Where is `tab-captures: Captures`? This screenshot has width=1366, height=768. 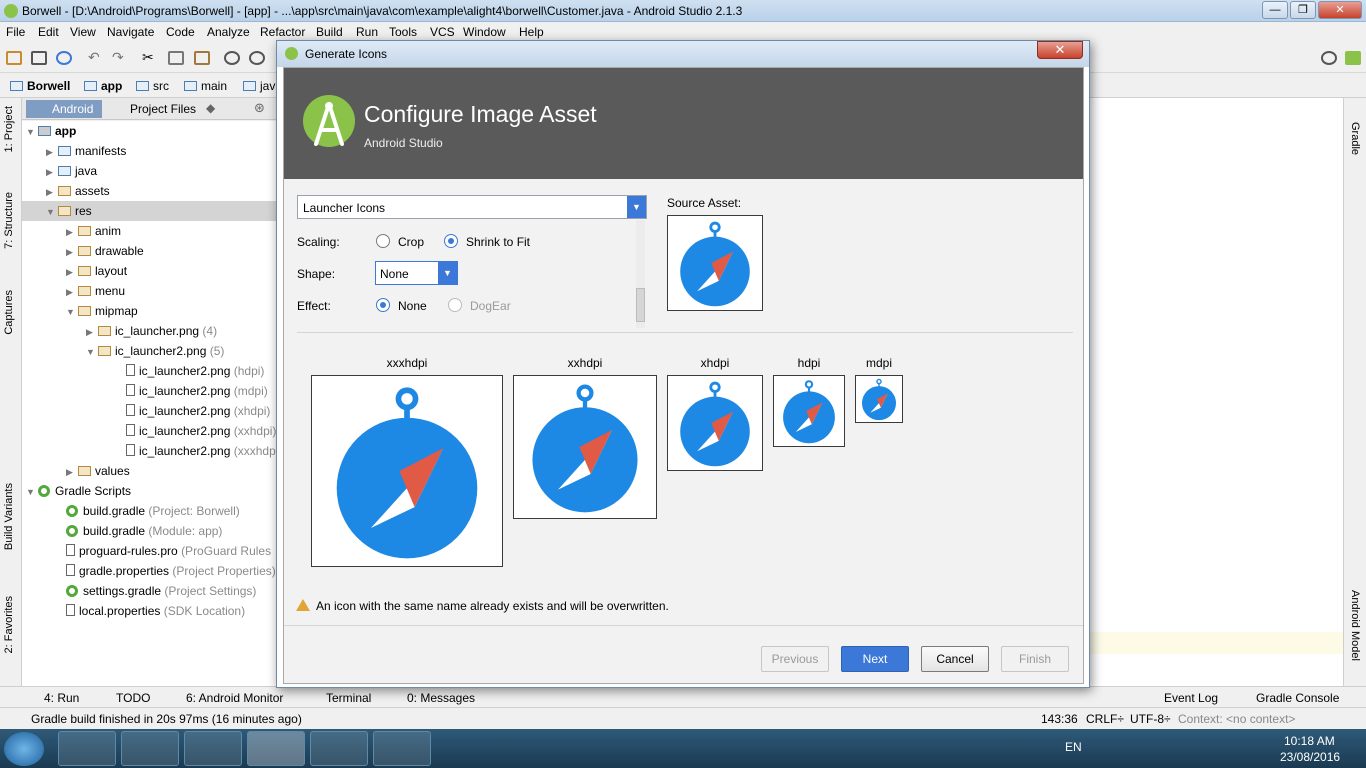
tab-captures: Captures is located at coordinates (9, 312).